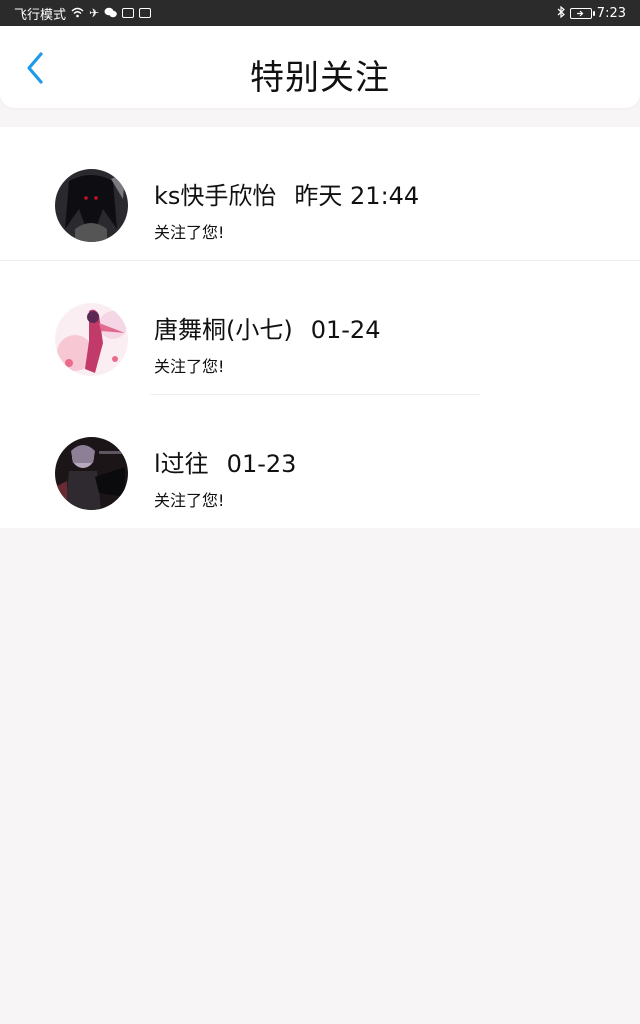 The height and width of the screenshot is (1024, 640). What do you see at coordinates (320, 13) in the screenshot?
I see `status-bar: 飞行模式 ✈ 7:23` at bounding box center [320, 13].